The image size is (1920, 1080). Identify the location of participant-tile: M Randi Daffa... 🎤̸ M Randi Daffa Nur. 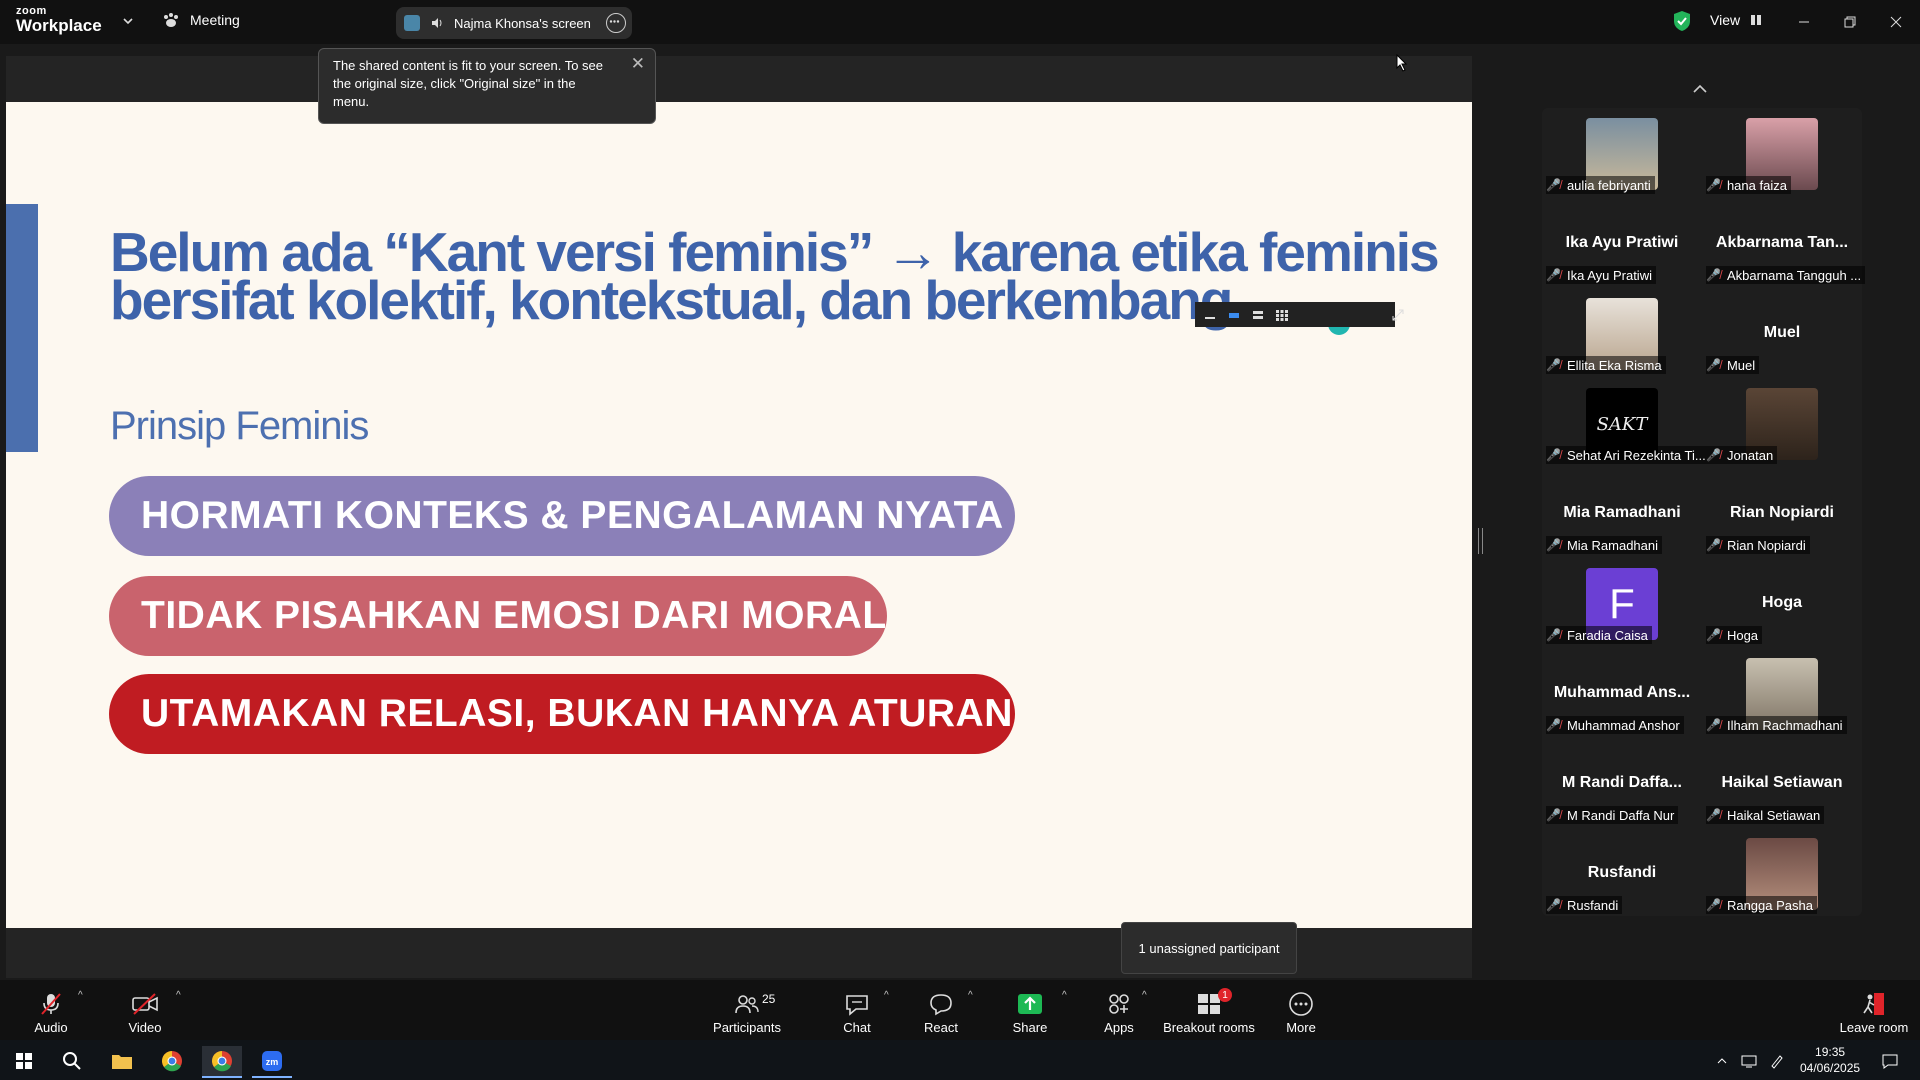
(1622, 783).